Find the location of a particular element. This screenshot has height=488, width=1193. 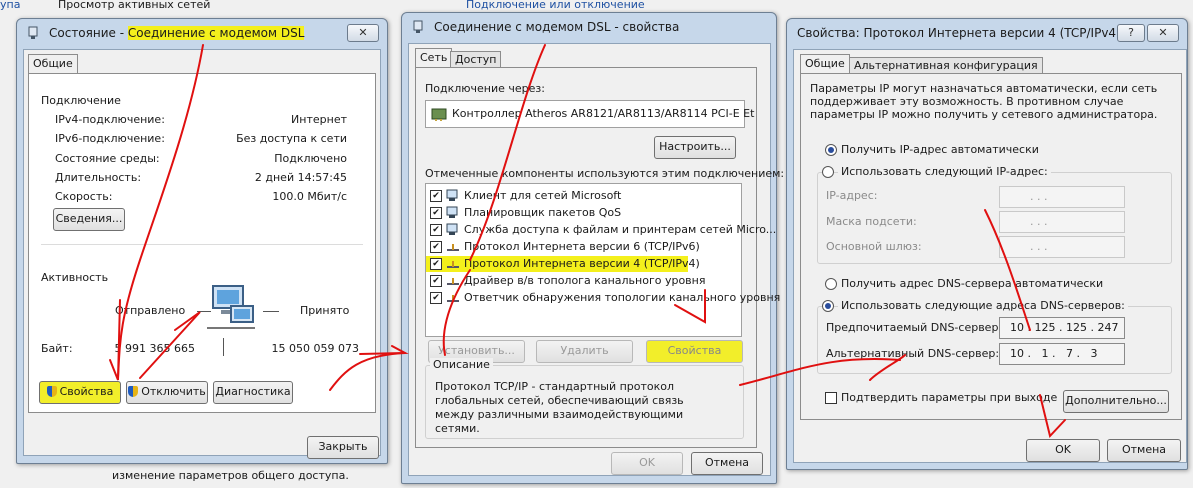

activity-right-line is located at coordinates (271, 311).